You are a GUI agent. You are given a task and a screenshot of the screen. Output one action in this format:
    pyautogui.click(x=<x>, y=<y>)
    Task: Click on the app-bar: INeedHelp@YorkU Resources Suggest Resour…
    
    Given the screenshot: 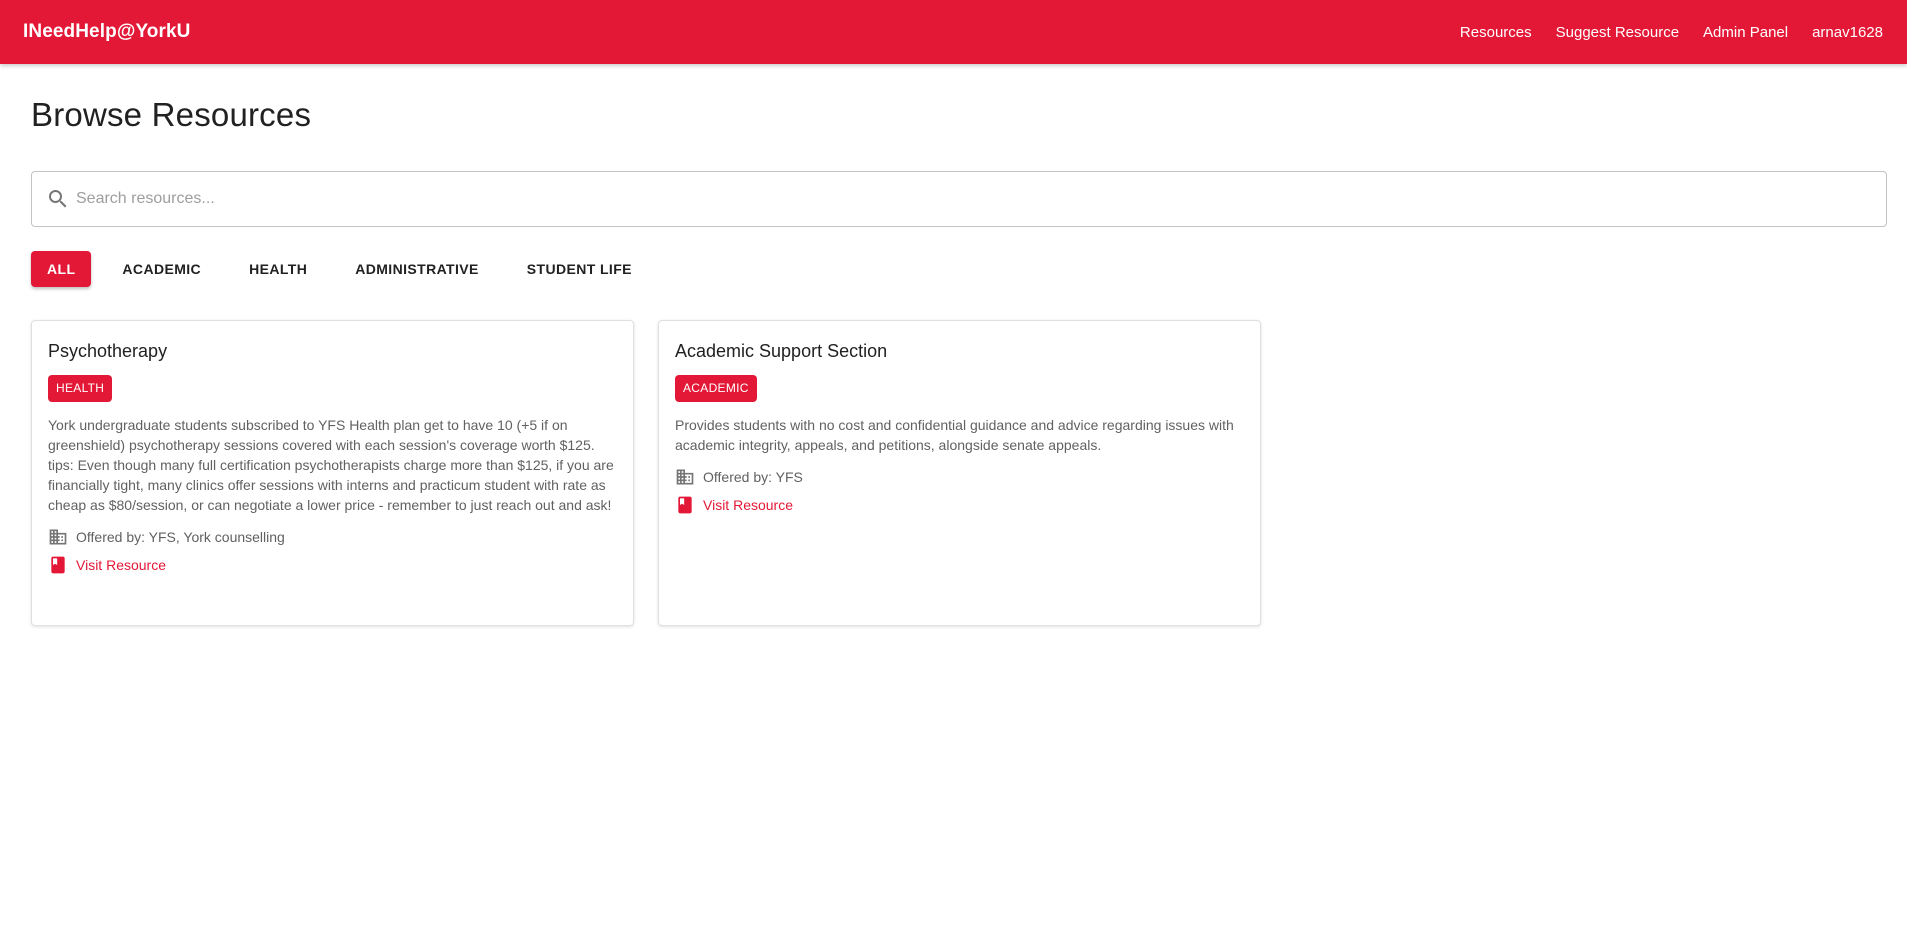 What is the action you would take?
    pyautogui.click(x=953, y=32)
    